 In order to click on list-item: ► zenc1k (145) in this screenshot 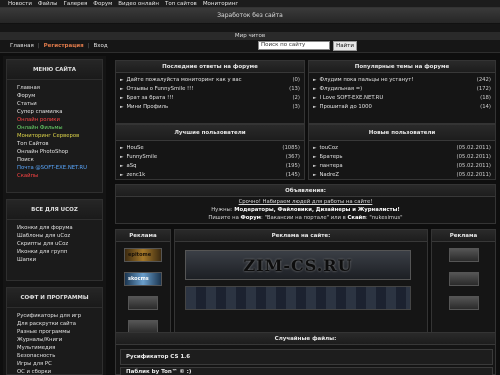, I will do `click(210, 175)`.